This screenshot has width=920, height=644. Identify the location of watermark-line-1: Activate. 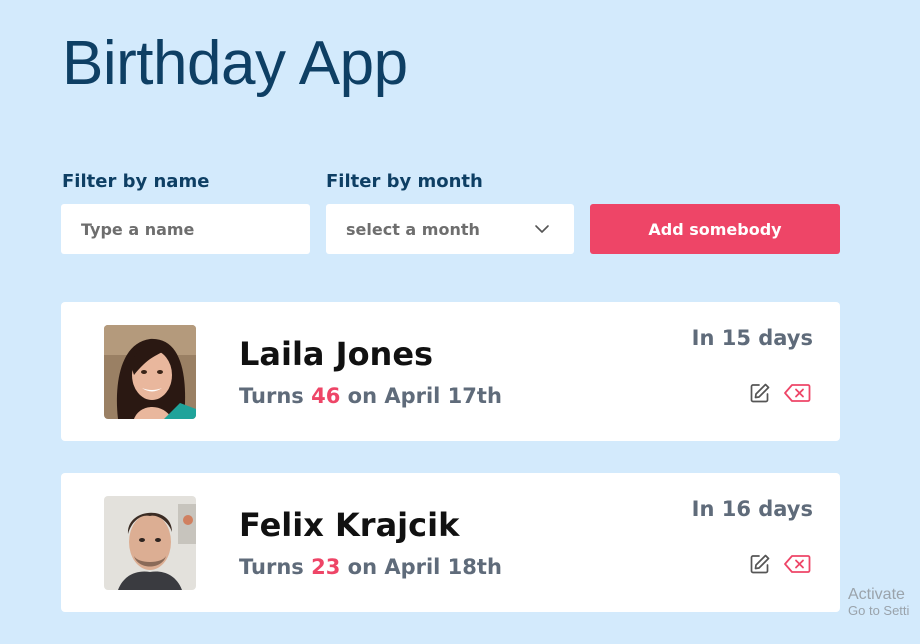
(876, 594).